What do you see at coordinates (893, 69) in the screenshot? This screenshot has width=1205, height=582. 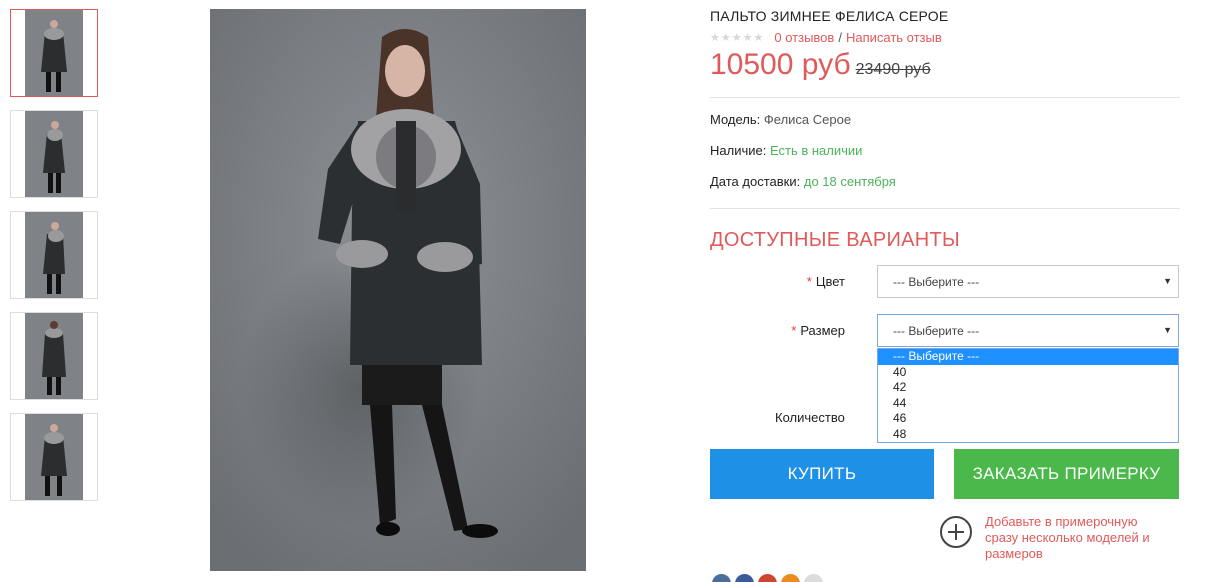 I see `price-old: 23490 руб` at bounding box center [893, 69].